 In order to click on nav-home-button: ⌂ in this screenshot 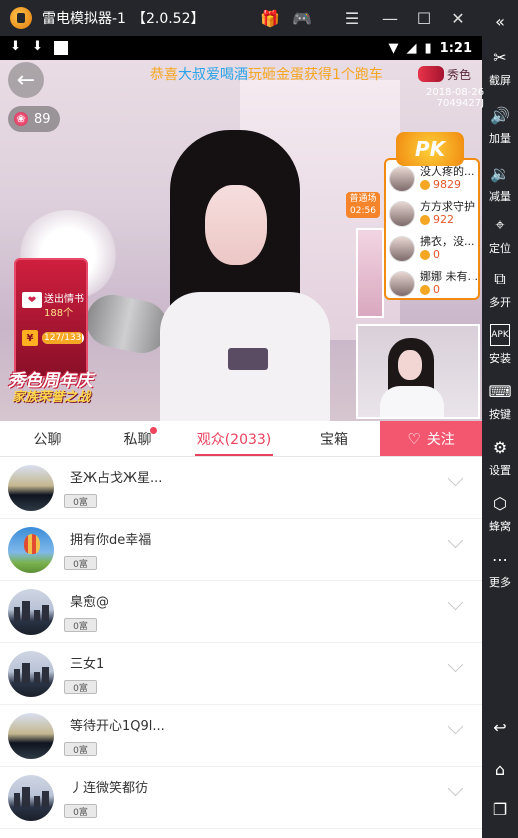, I will do `click(500, 769)`.